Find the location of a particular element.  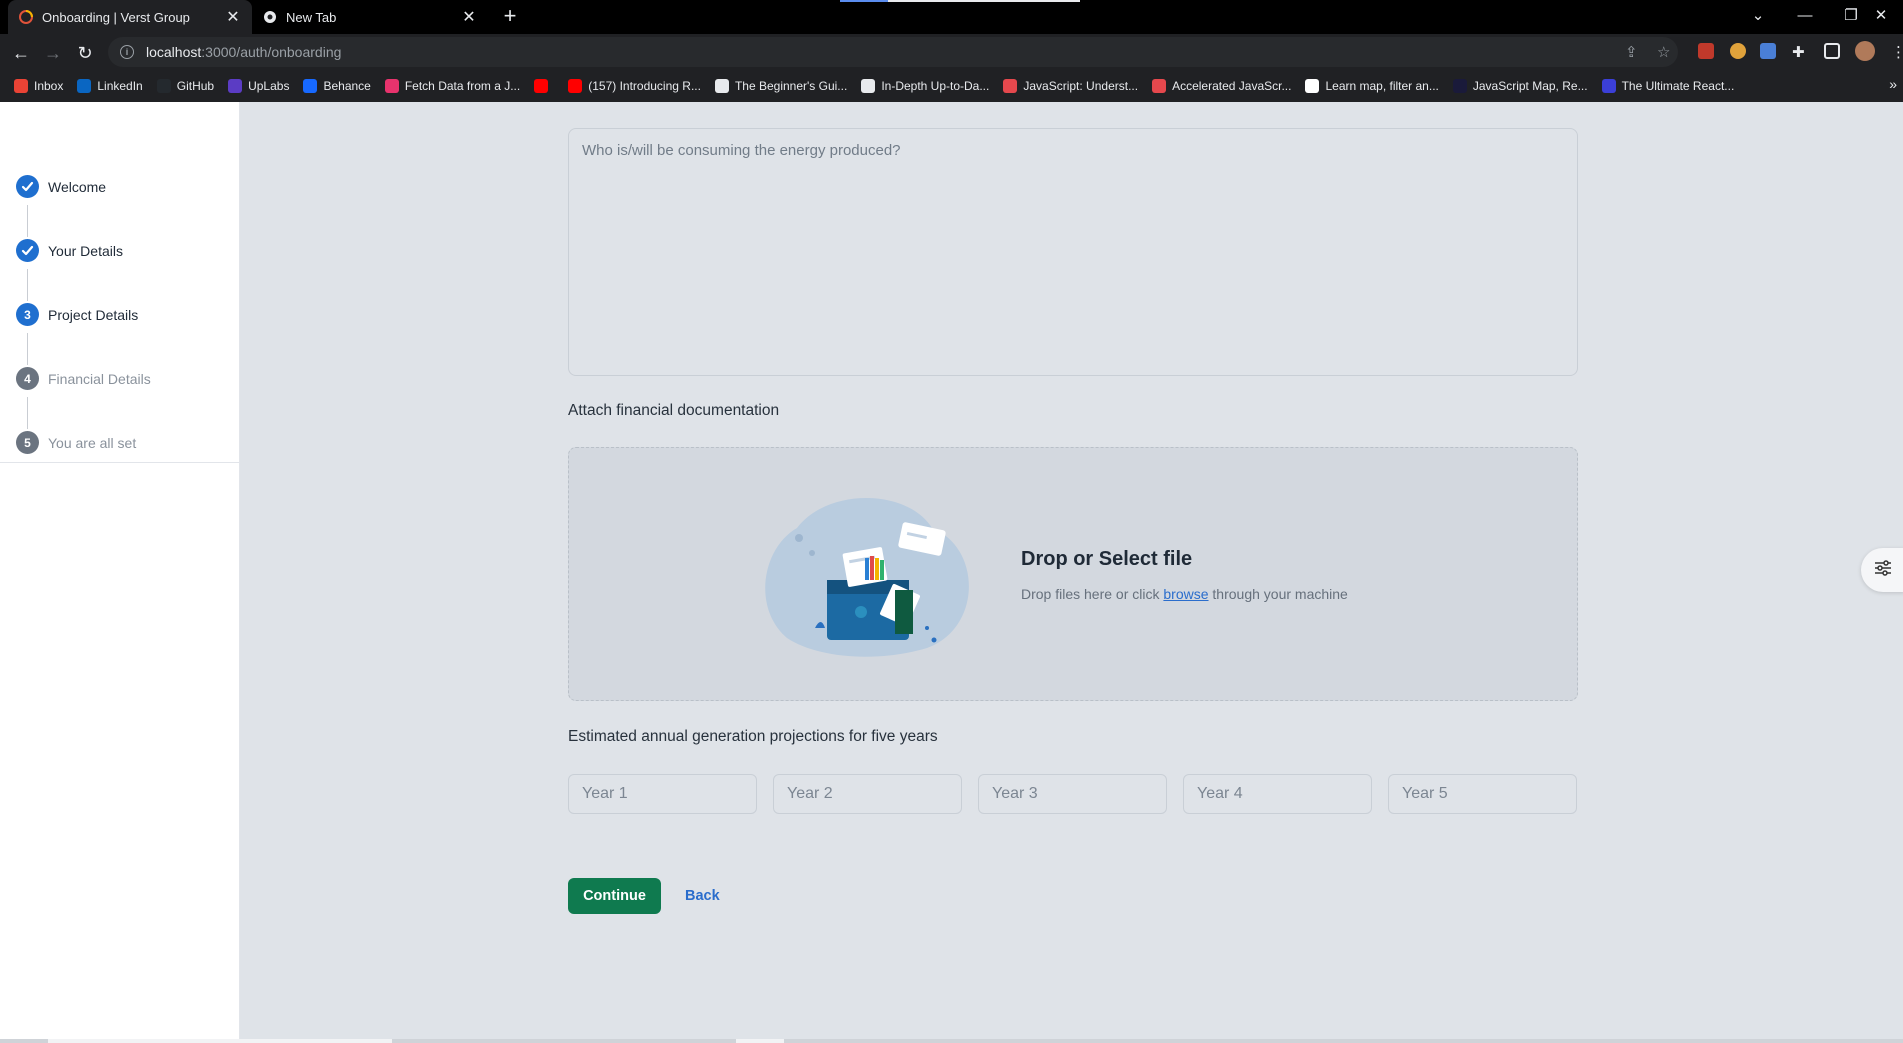

sliders-icon is located at coordinates (1883, 570).